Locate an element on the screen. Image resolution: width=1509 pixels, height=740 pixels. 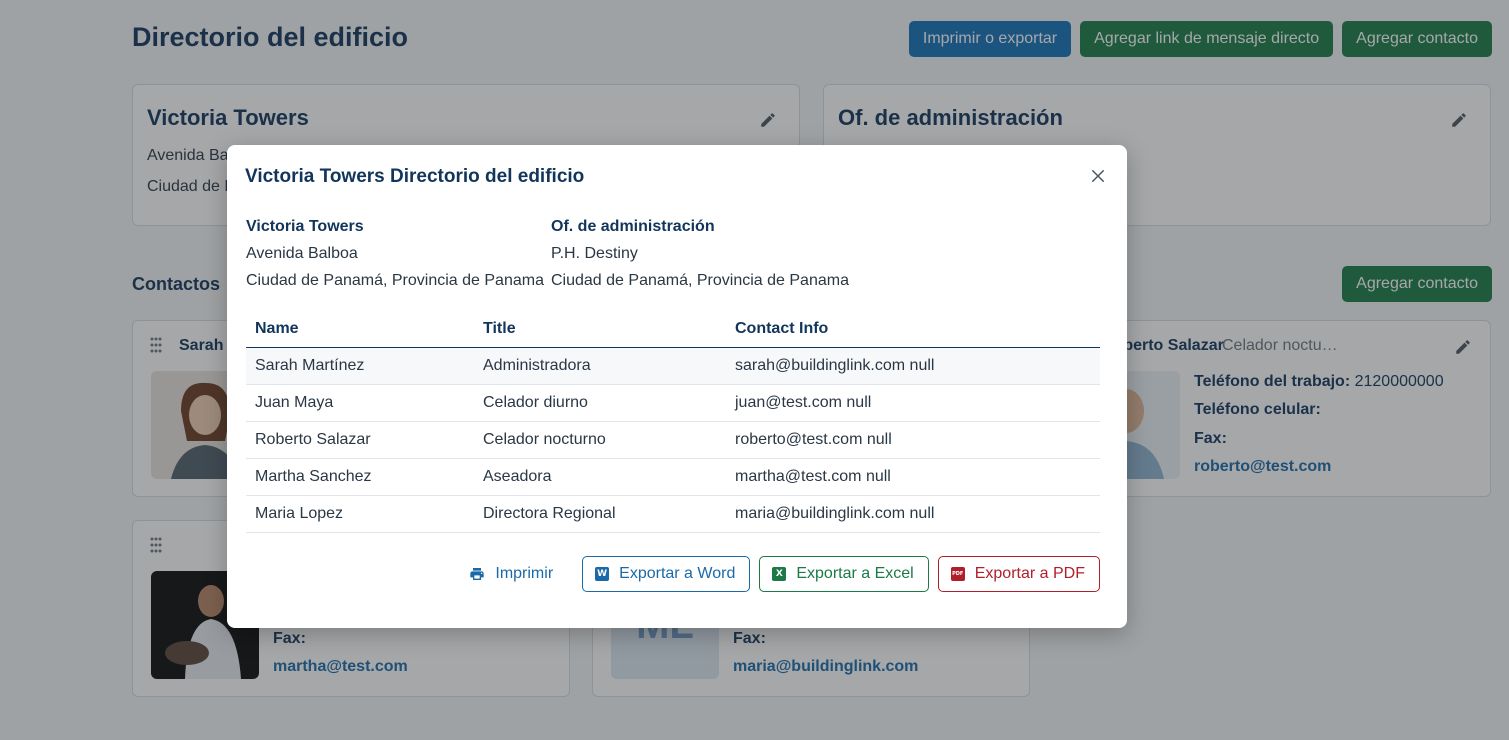
cell-name: Martha Sanchez is located at coordinates (360, 477).